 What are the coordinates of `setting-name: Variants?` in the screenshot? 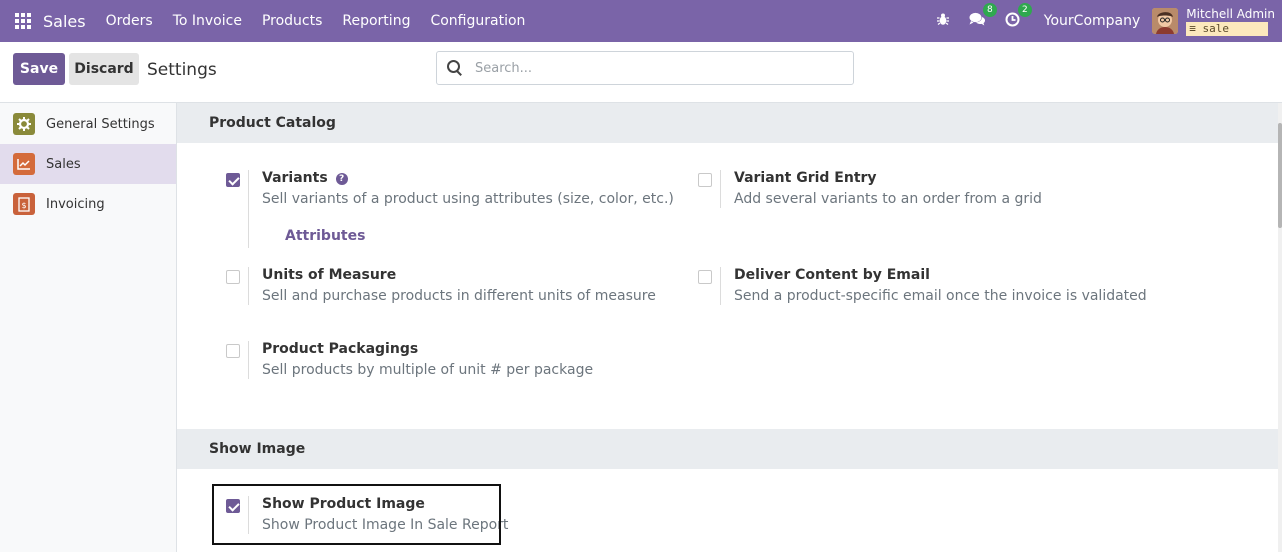 It's located at (305, 178).